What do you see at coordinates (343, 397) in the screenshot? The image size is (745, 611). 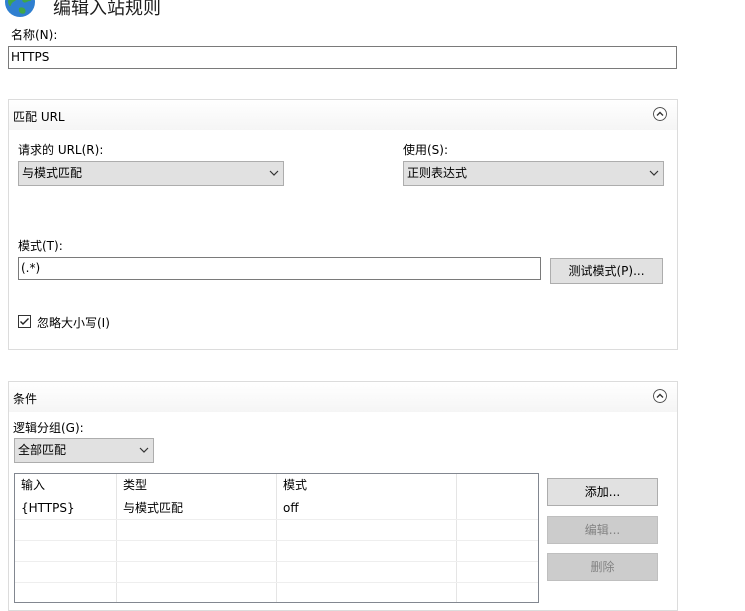 I see `conditions-panel-header: 条件` at bounding box center [343, 397].